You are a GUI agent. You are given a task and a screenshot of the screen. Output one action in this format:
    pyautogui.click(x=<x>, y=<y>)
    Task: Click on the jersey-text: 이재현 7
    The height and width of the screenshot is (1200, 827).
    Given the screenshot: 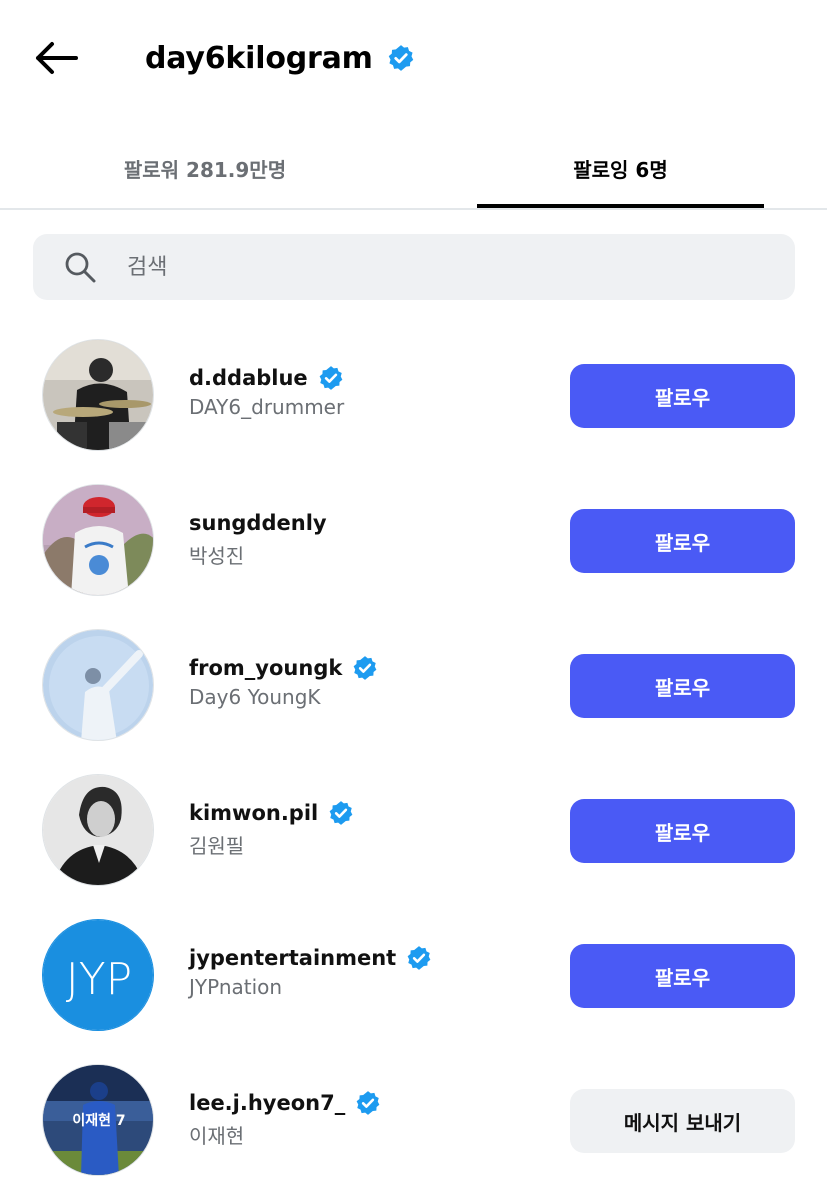 What is the action you would take?
    pyautogui.click(x=98, y=1120)
    